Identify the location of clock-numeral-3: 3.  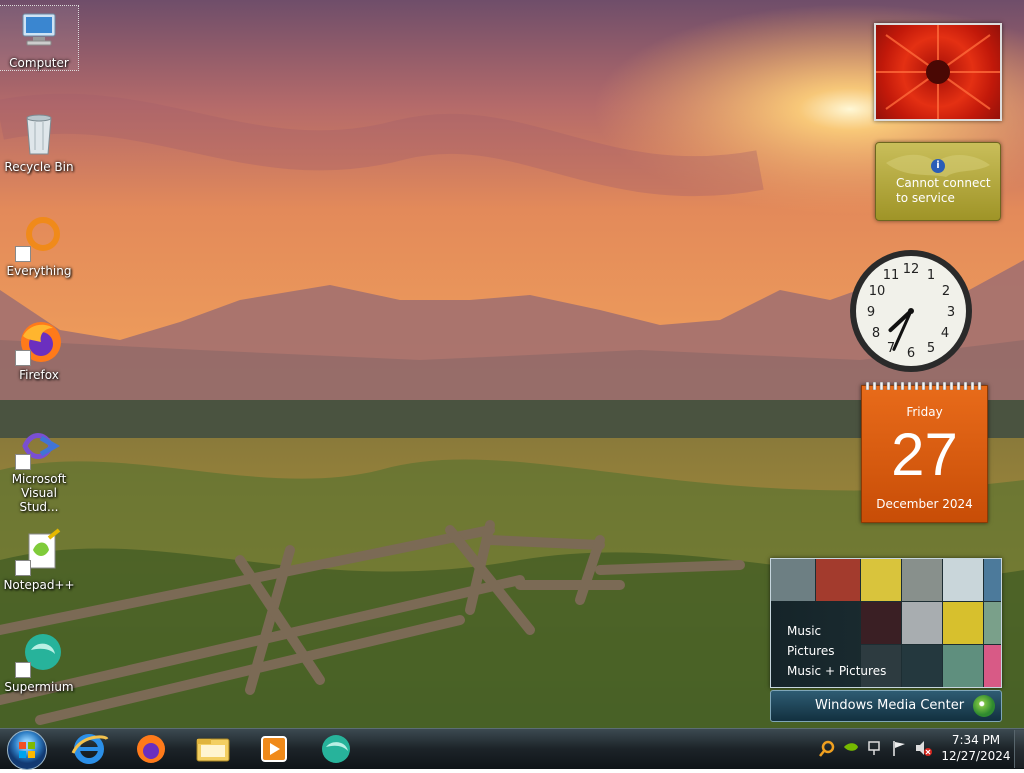
(951, 312).